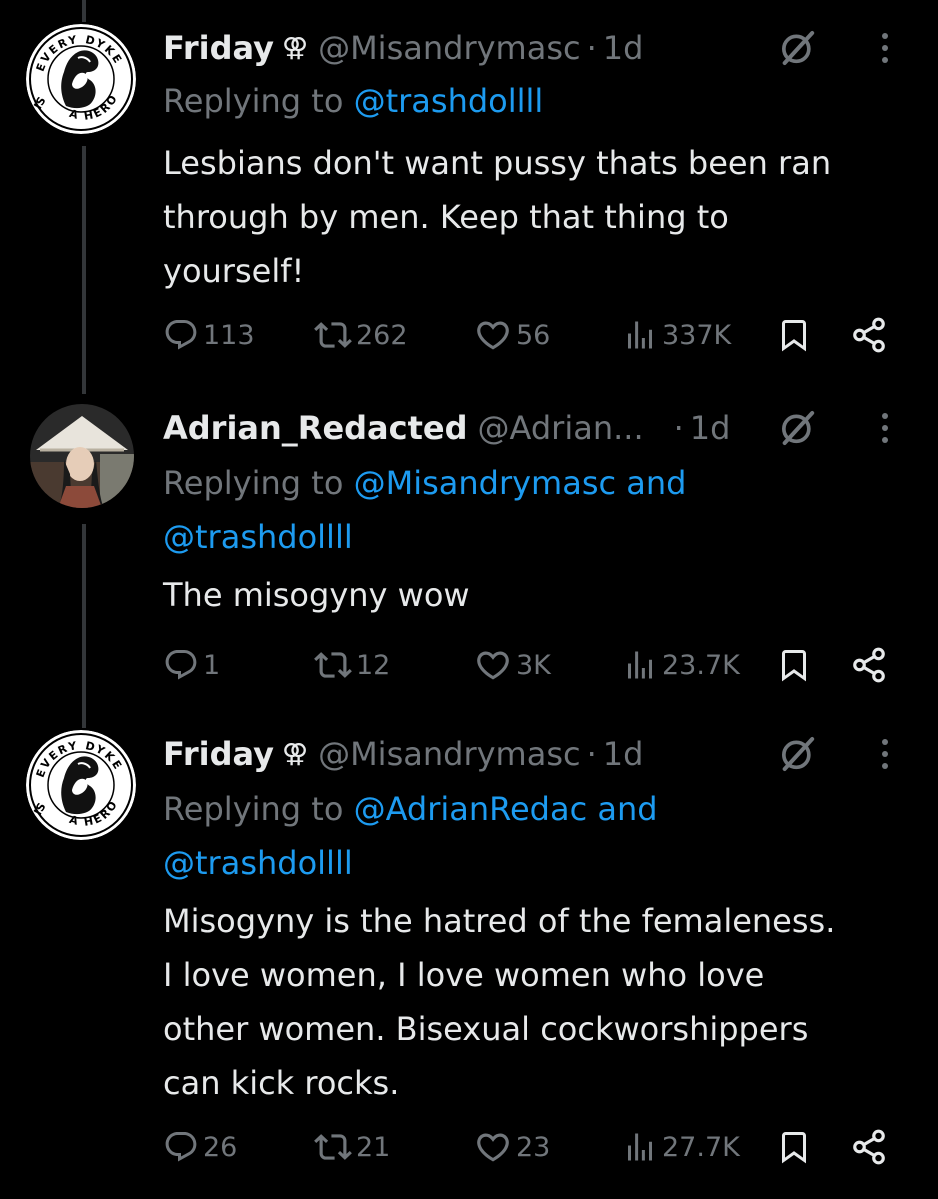 This screenshot has width=938, height=1199. I want to click on repost-count: 12, so click(373, 665).